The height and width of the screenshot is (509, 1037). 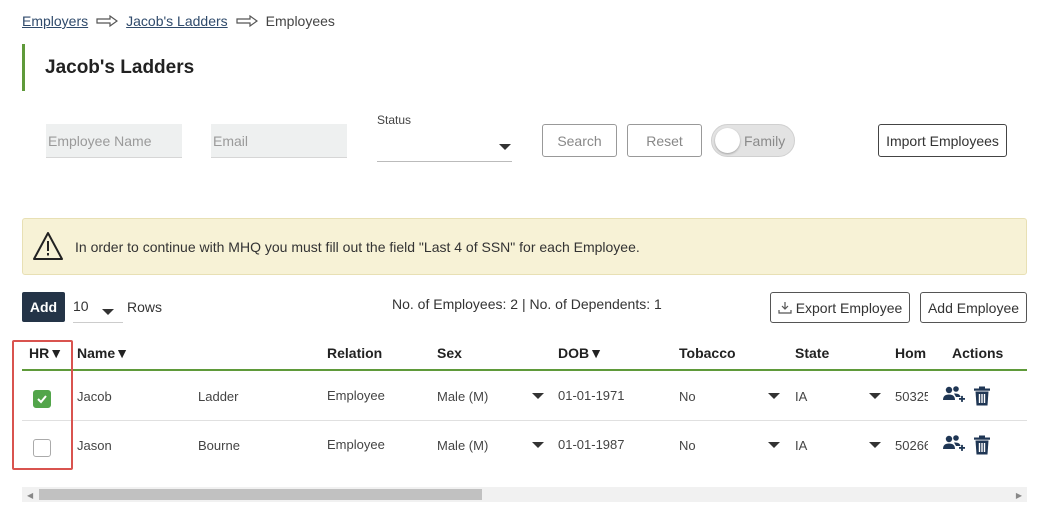 I want to click on family-toggle-label: Family, so click(x=765, y=141).